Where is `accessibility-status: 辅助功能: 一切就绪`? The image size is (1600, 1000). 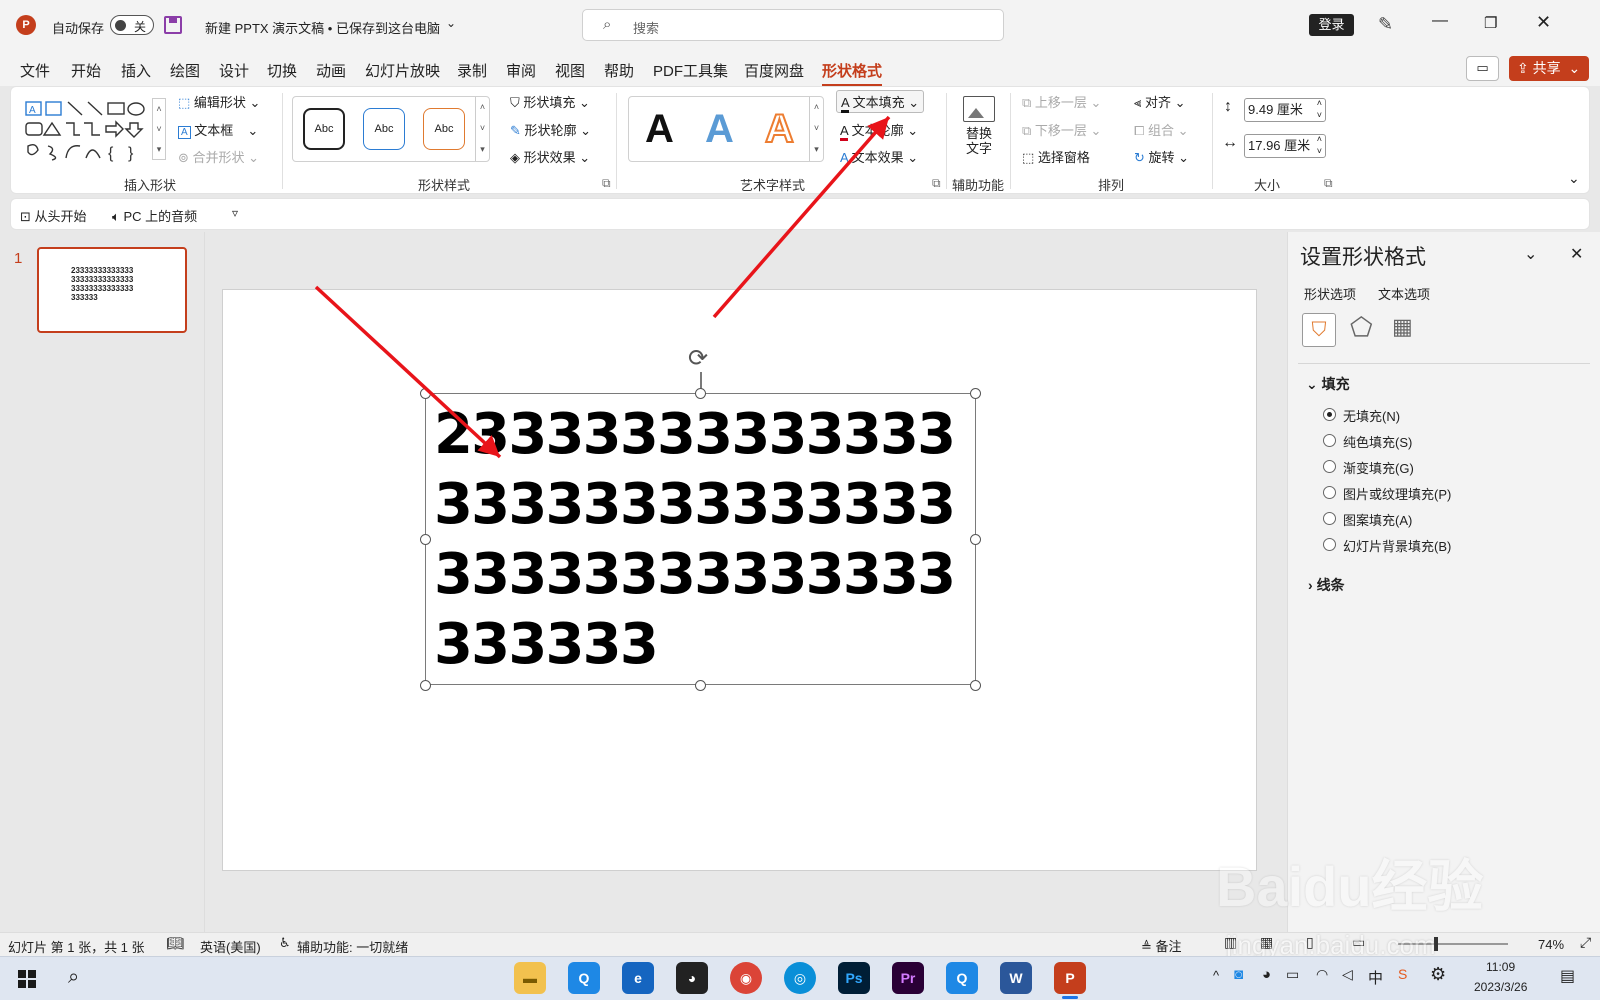 accessibility-status: 辅助功能: 一切就绪 is located at coordinates (352, 946).